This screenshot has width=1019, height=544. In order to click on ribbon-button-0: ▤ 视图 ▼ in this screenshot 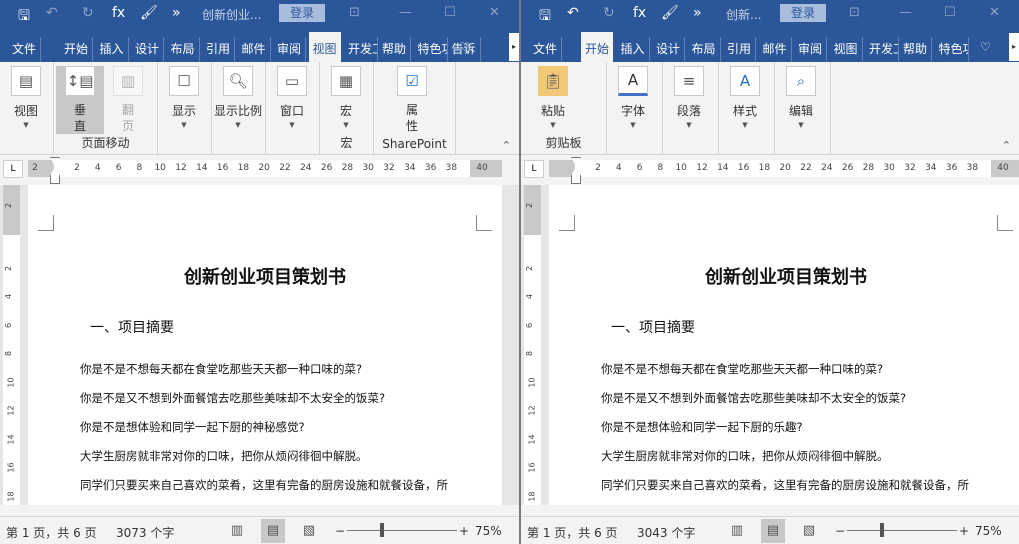, I will do `click(26, 97)`.